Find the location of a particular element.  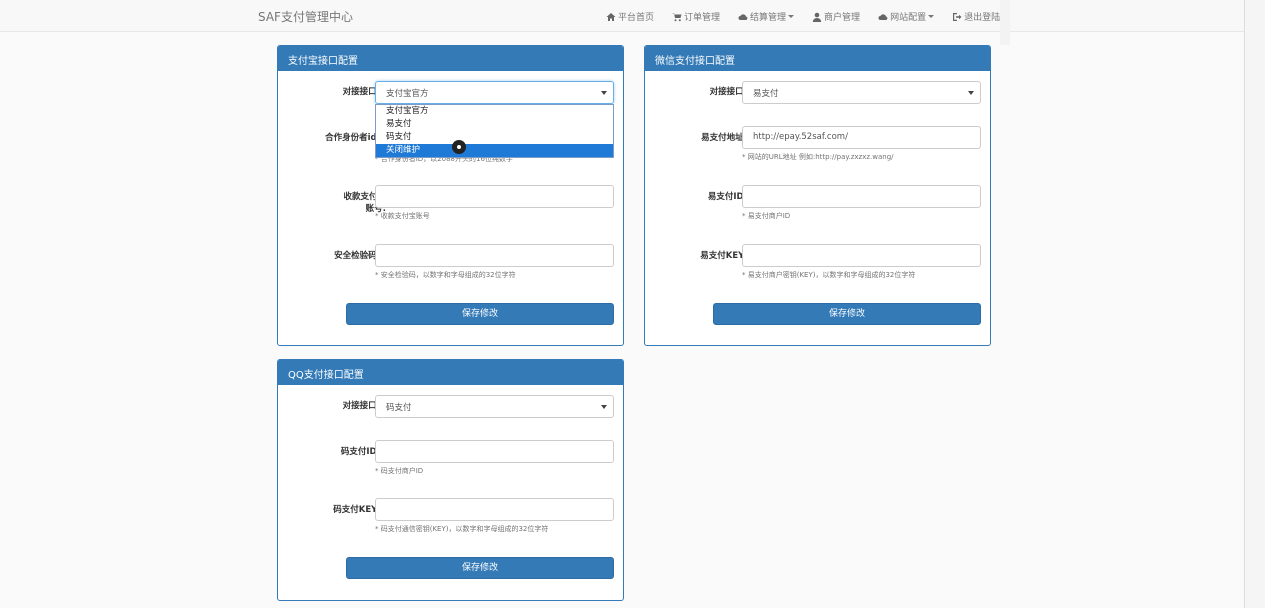

brand-title: SAF支付管理中心 is located at coordinates (305, 16).